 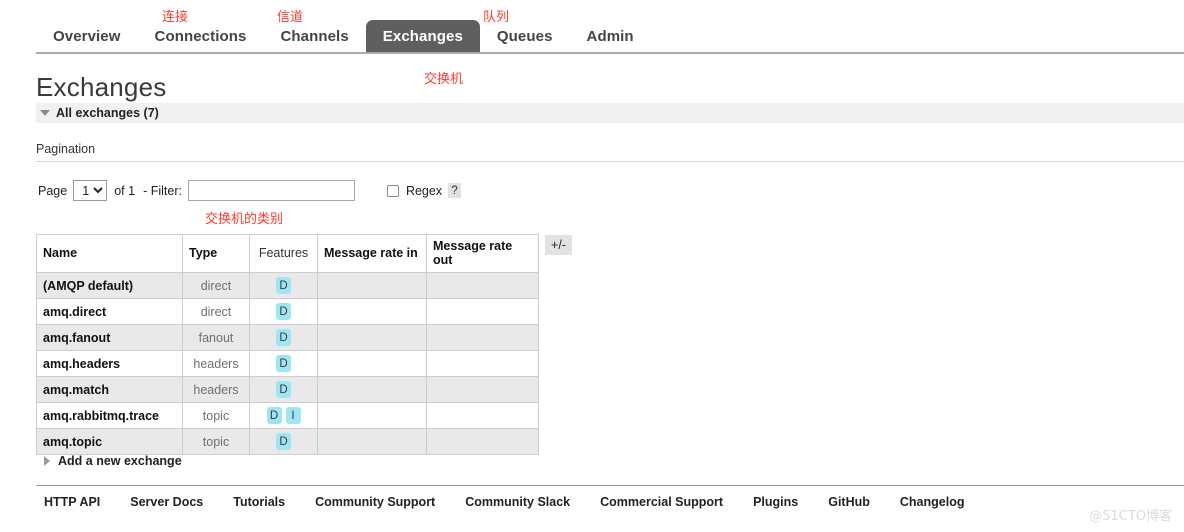 I want to click on nav-tab-exchanges: Exchanges, so click(x=422, y=36).